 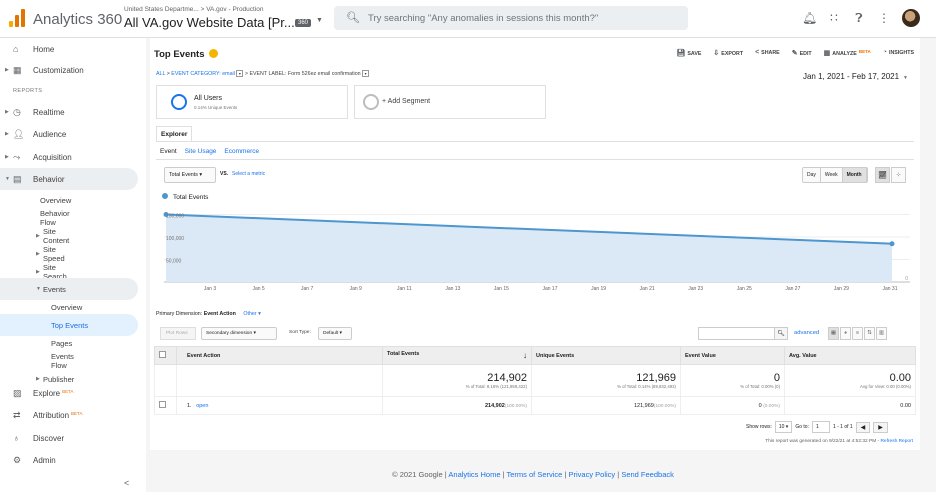 What do you see at coordinates (820, 427) in the screenshot?
I see `goto-input: 1` at bounding box center [820, 427].